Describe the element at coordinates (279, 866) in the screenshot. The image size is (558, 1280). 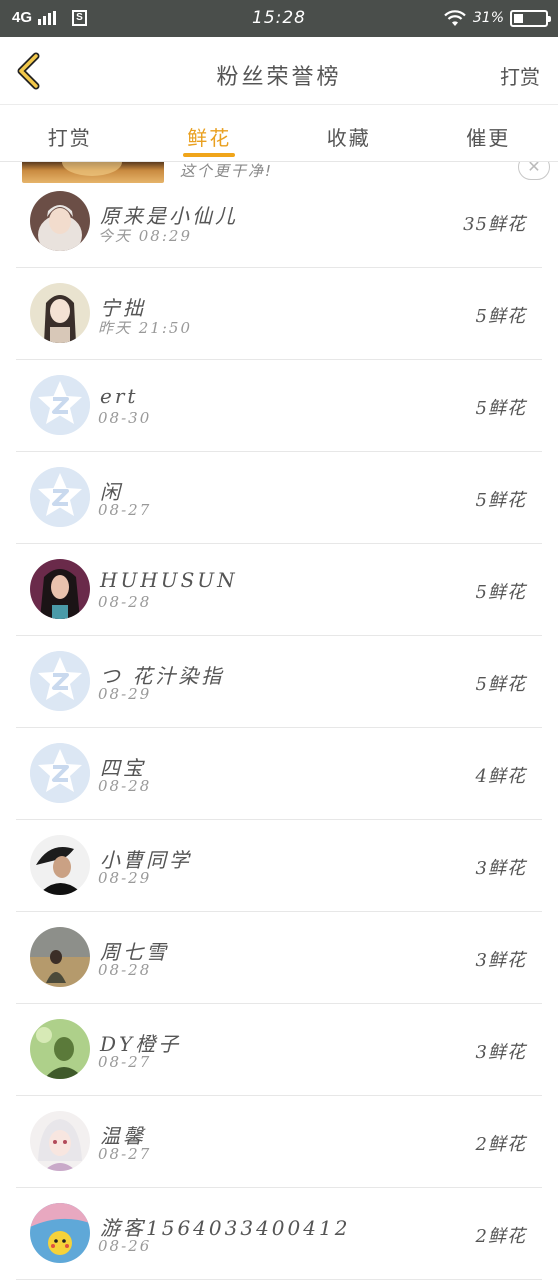
I see `list-item: 小曹同学 08-29 3鲜花` at that location.